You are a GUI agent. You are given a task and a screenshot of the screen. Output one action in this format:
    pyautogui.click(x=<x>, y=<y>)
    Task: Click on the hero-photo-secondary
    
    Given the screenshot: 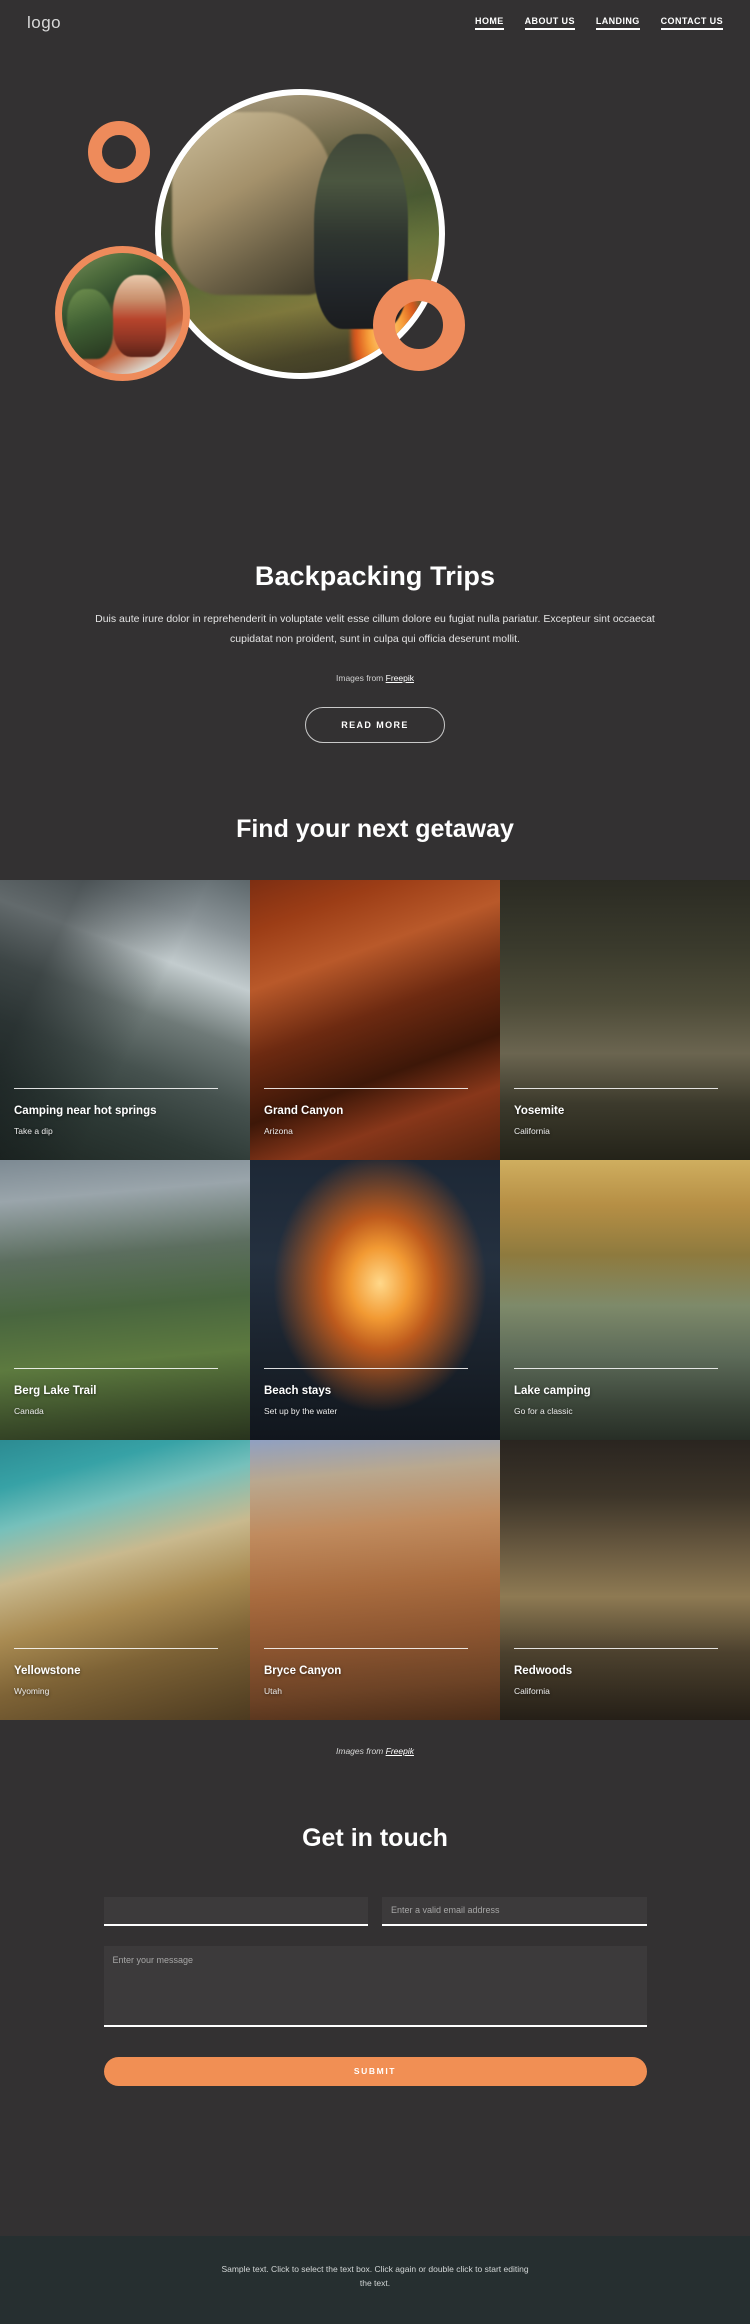 What is the action you would take?
    pyautogui.click(x=122, y=313)
    